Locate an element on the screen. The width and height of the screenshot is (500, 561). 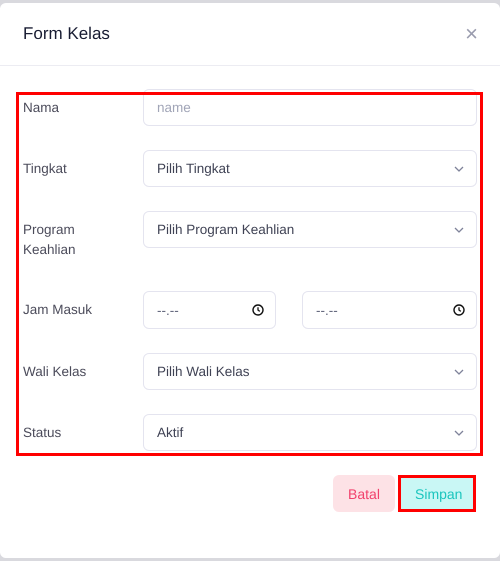
select-field: Pilih Tingkat is located at coordinates (310, 168).